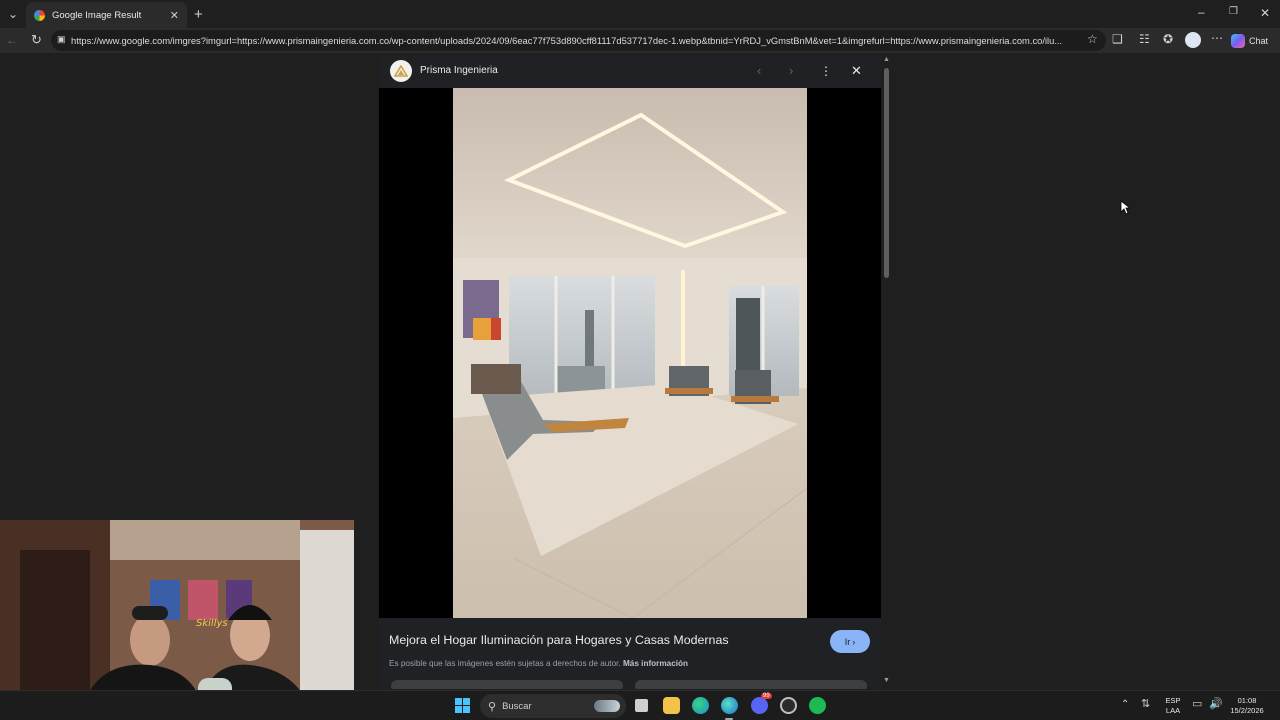 The width and height of the screenshot is (1280, 720). Describe the element at coordinates (39, 15) in the screenshot. I see `google-favicon-icon` at that location.